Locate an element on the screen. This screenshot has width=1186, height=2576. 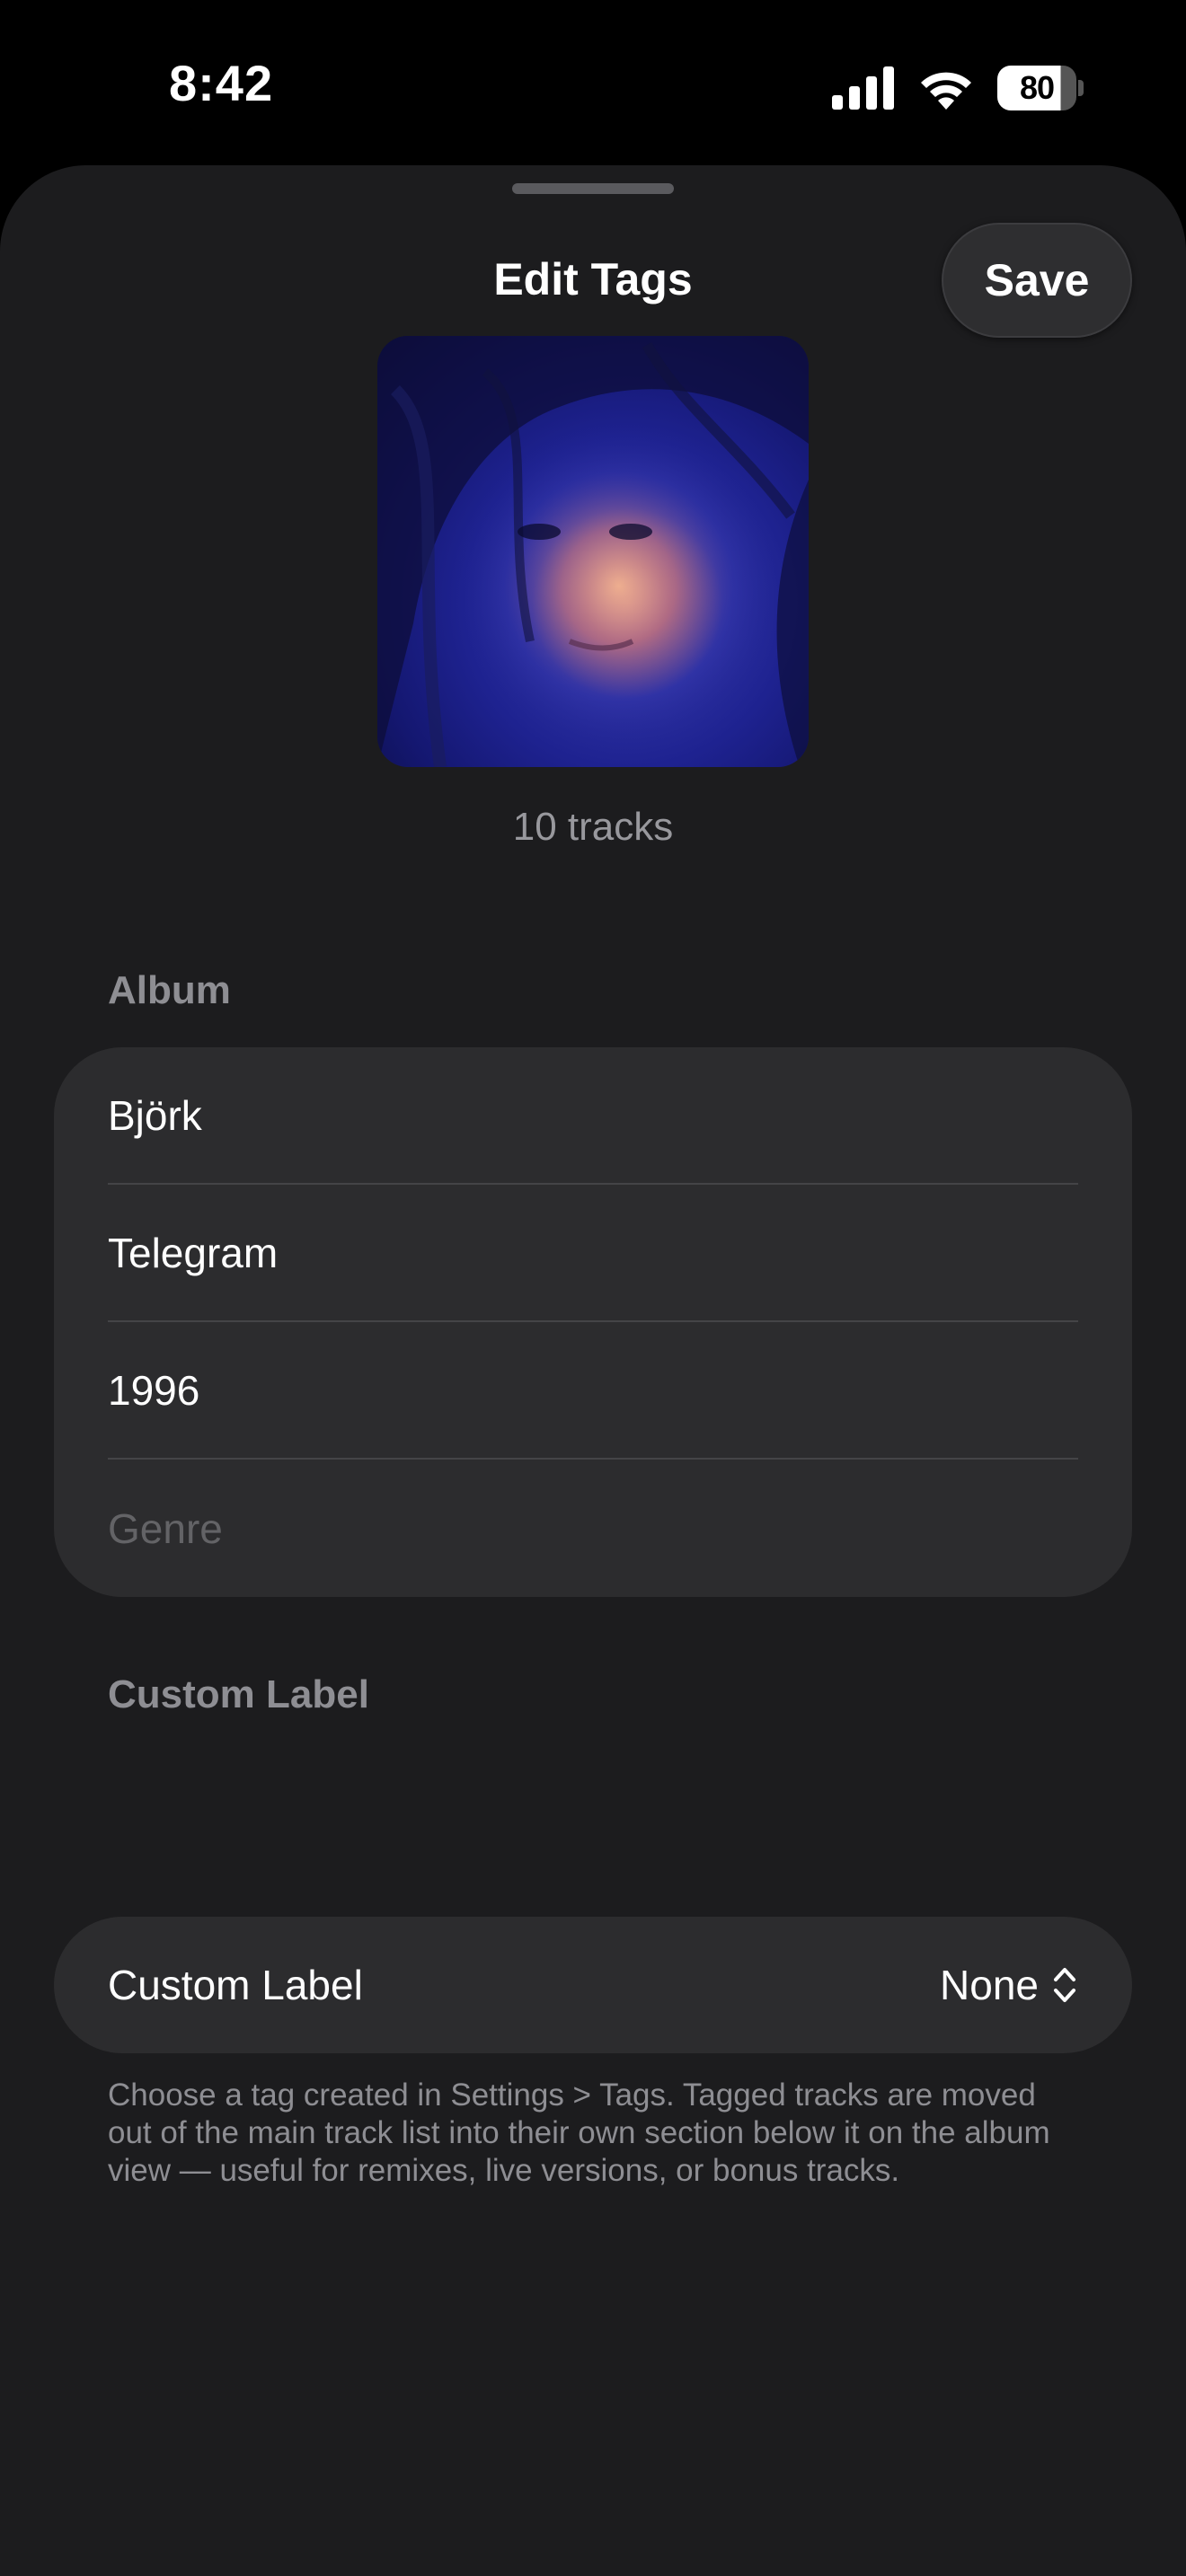
track-count: 10 tracks is located at coordinates (593, 827).